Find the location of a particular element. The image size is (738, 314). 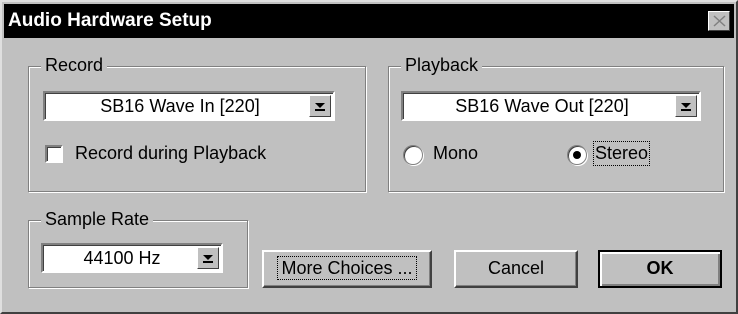

ok-button: OK is located at coordinates (660, 269).